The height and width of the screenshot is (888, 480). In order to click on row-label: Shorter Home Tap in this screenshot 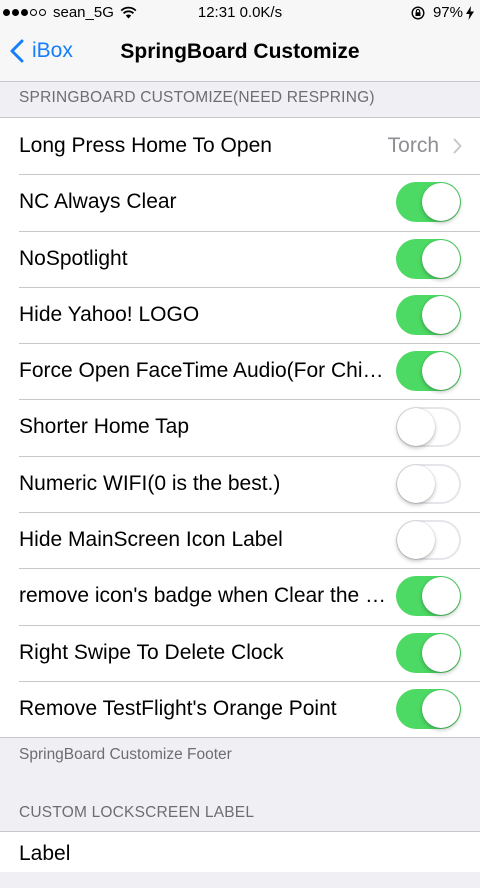, I will do `click(104, 427)`.